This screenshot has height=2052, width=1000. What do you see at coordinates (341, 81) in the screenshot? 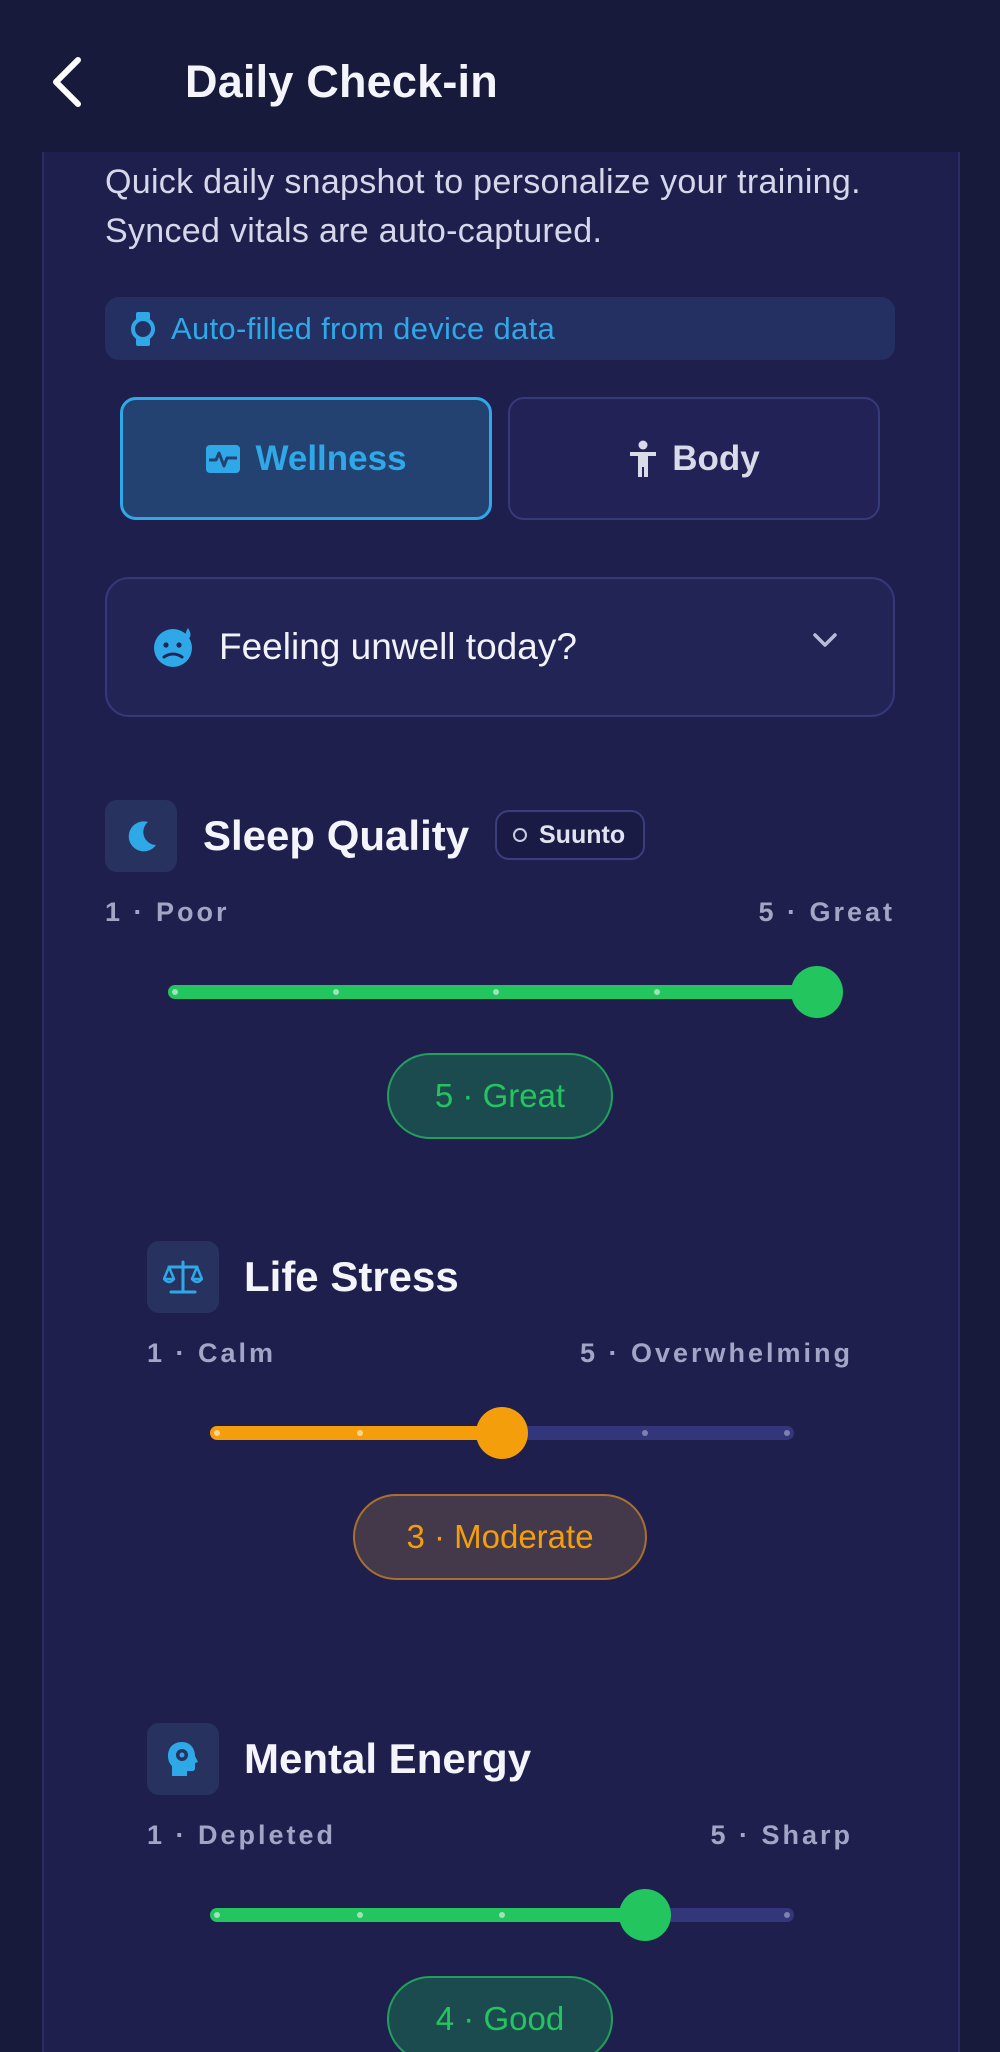
I see `page-title: Daily Check-in` at bounding box center [341, 81].